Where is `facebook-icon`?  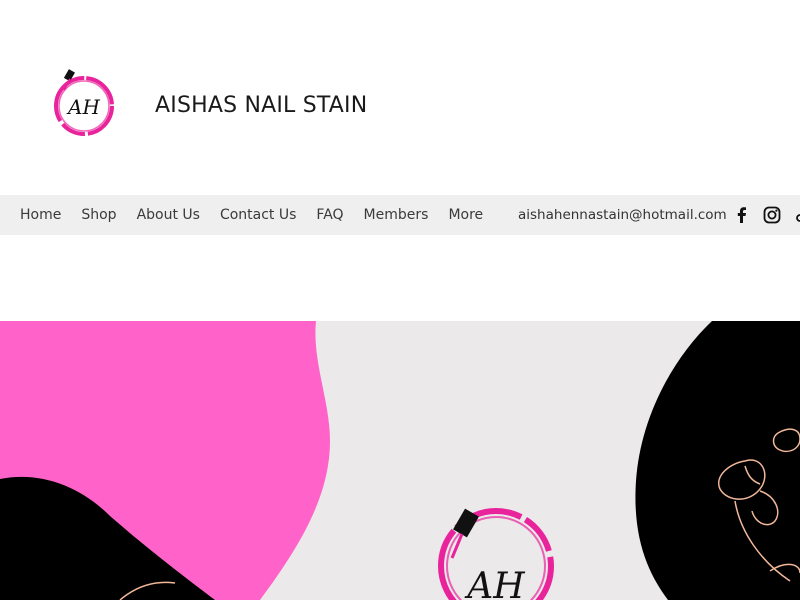
facebook-icon is located at coordinates (742, 215).